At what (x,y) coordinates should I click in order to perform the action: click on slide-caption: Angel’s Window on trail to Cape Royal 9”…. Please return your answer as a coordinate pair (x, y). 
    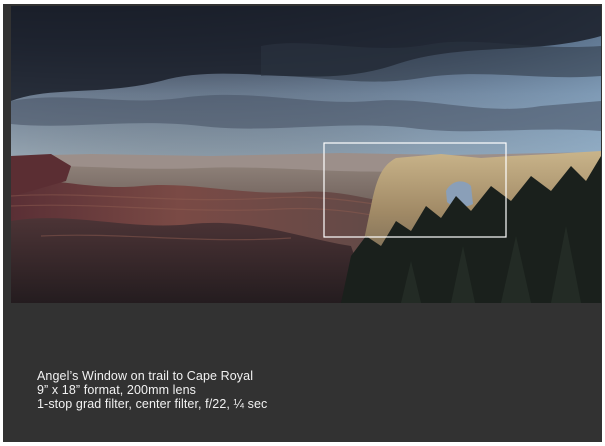
    Looking at the image, I should click on (152, 390).